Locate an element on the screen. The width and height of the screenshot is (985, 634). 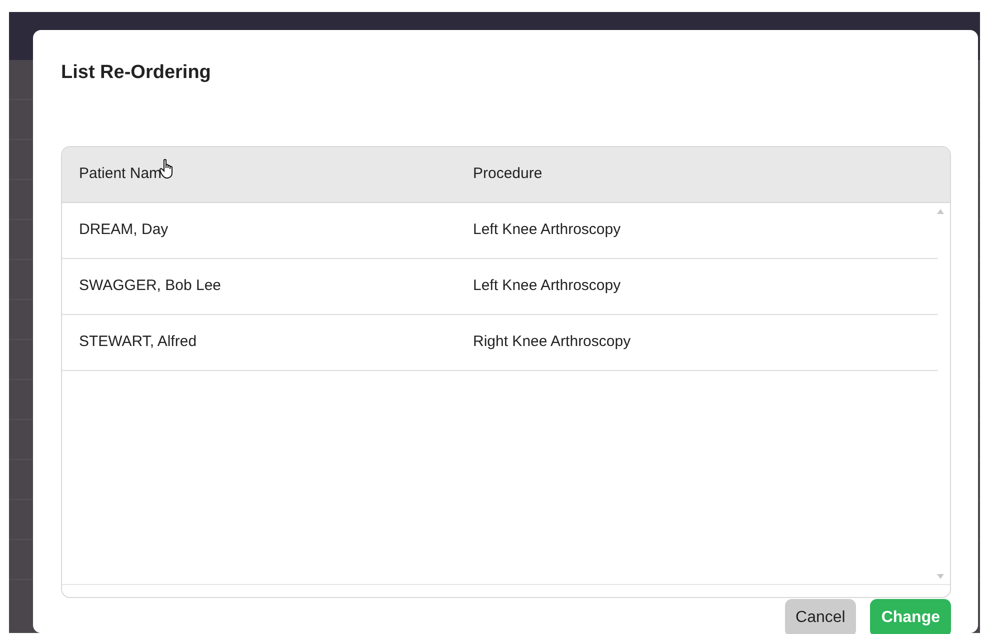
table-cell-text: DREAM, Day is located at coordinates (124, 230).